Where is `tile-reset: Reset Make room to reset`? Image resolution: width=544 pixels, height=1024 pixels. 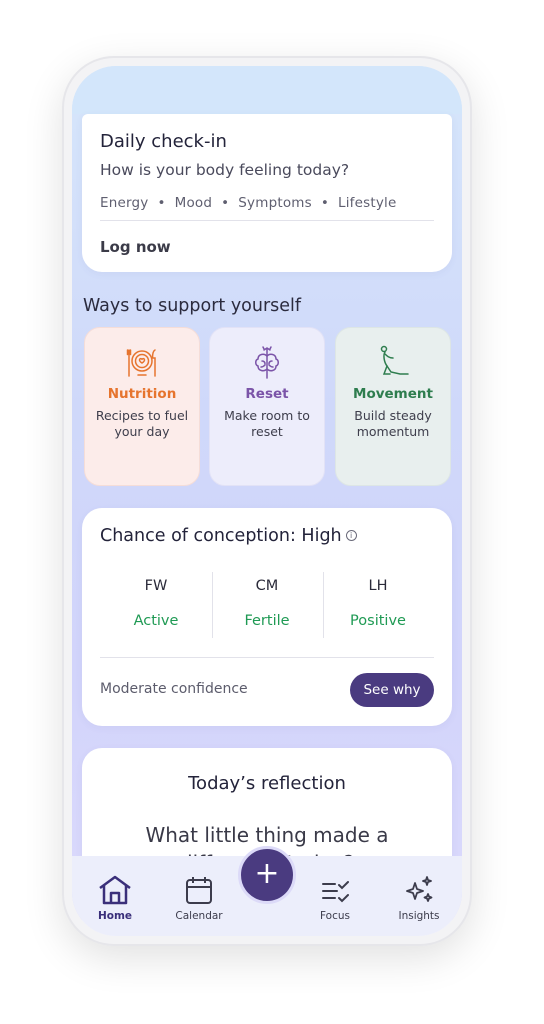 tile-reset: Reset Make room to reset is located at coordinates (267, 406).